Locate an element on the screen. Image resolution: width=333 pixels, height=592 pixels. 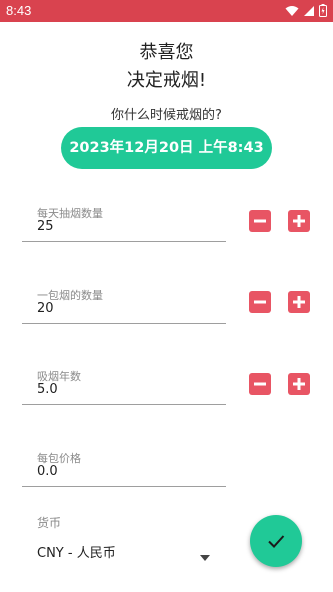
years-smoking-decrement-button is located at coordinates (260, 384).